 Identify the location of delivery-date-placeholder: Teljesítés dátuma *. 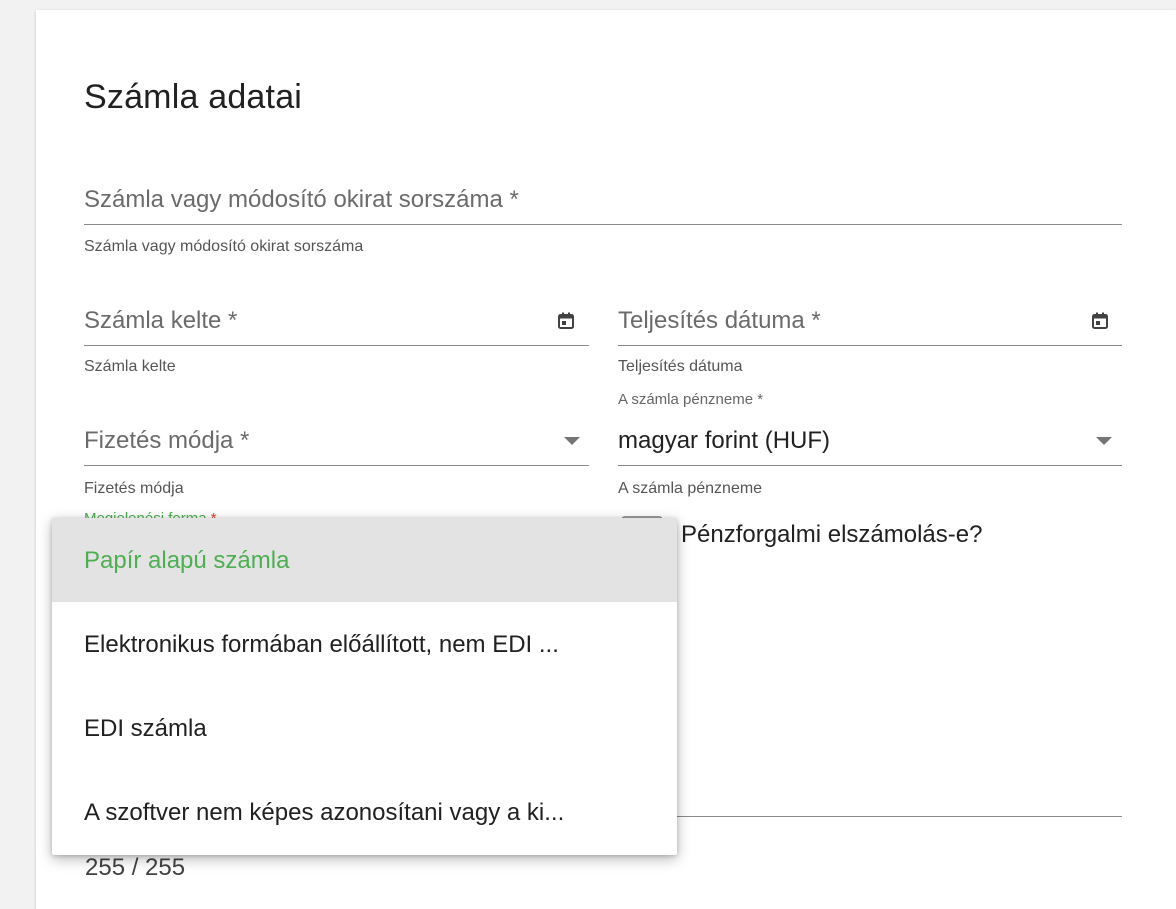
(719, 320).